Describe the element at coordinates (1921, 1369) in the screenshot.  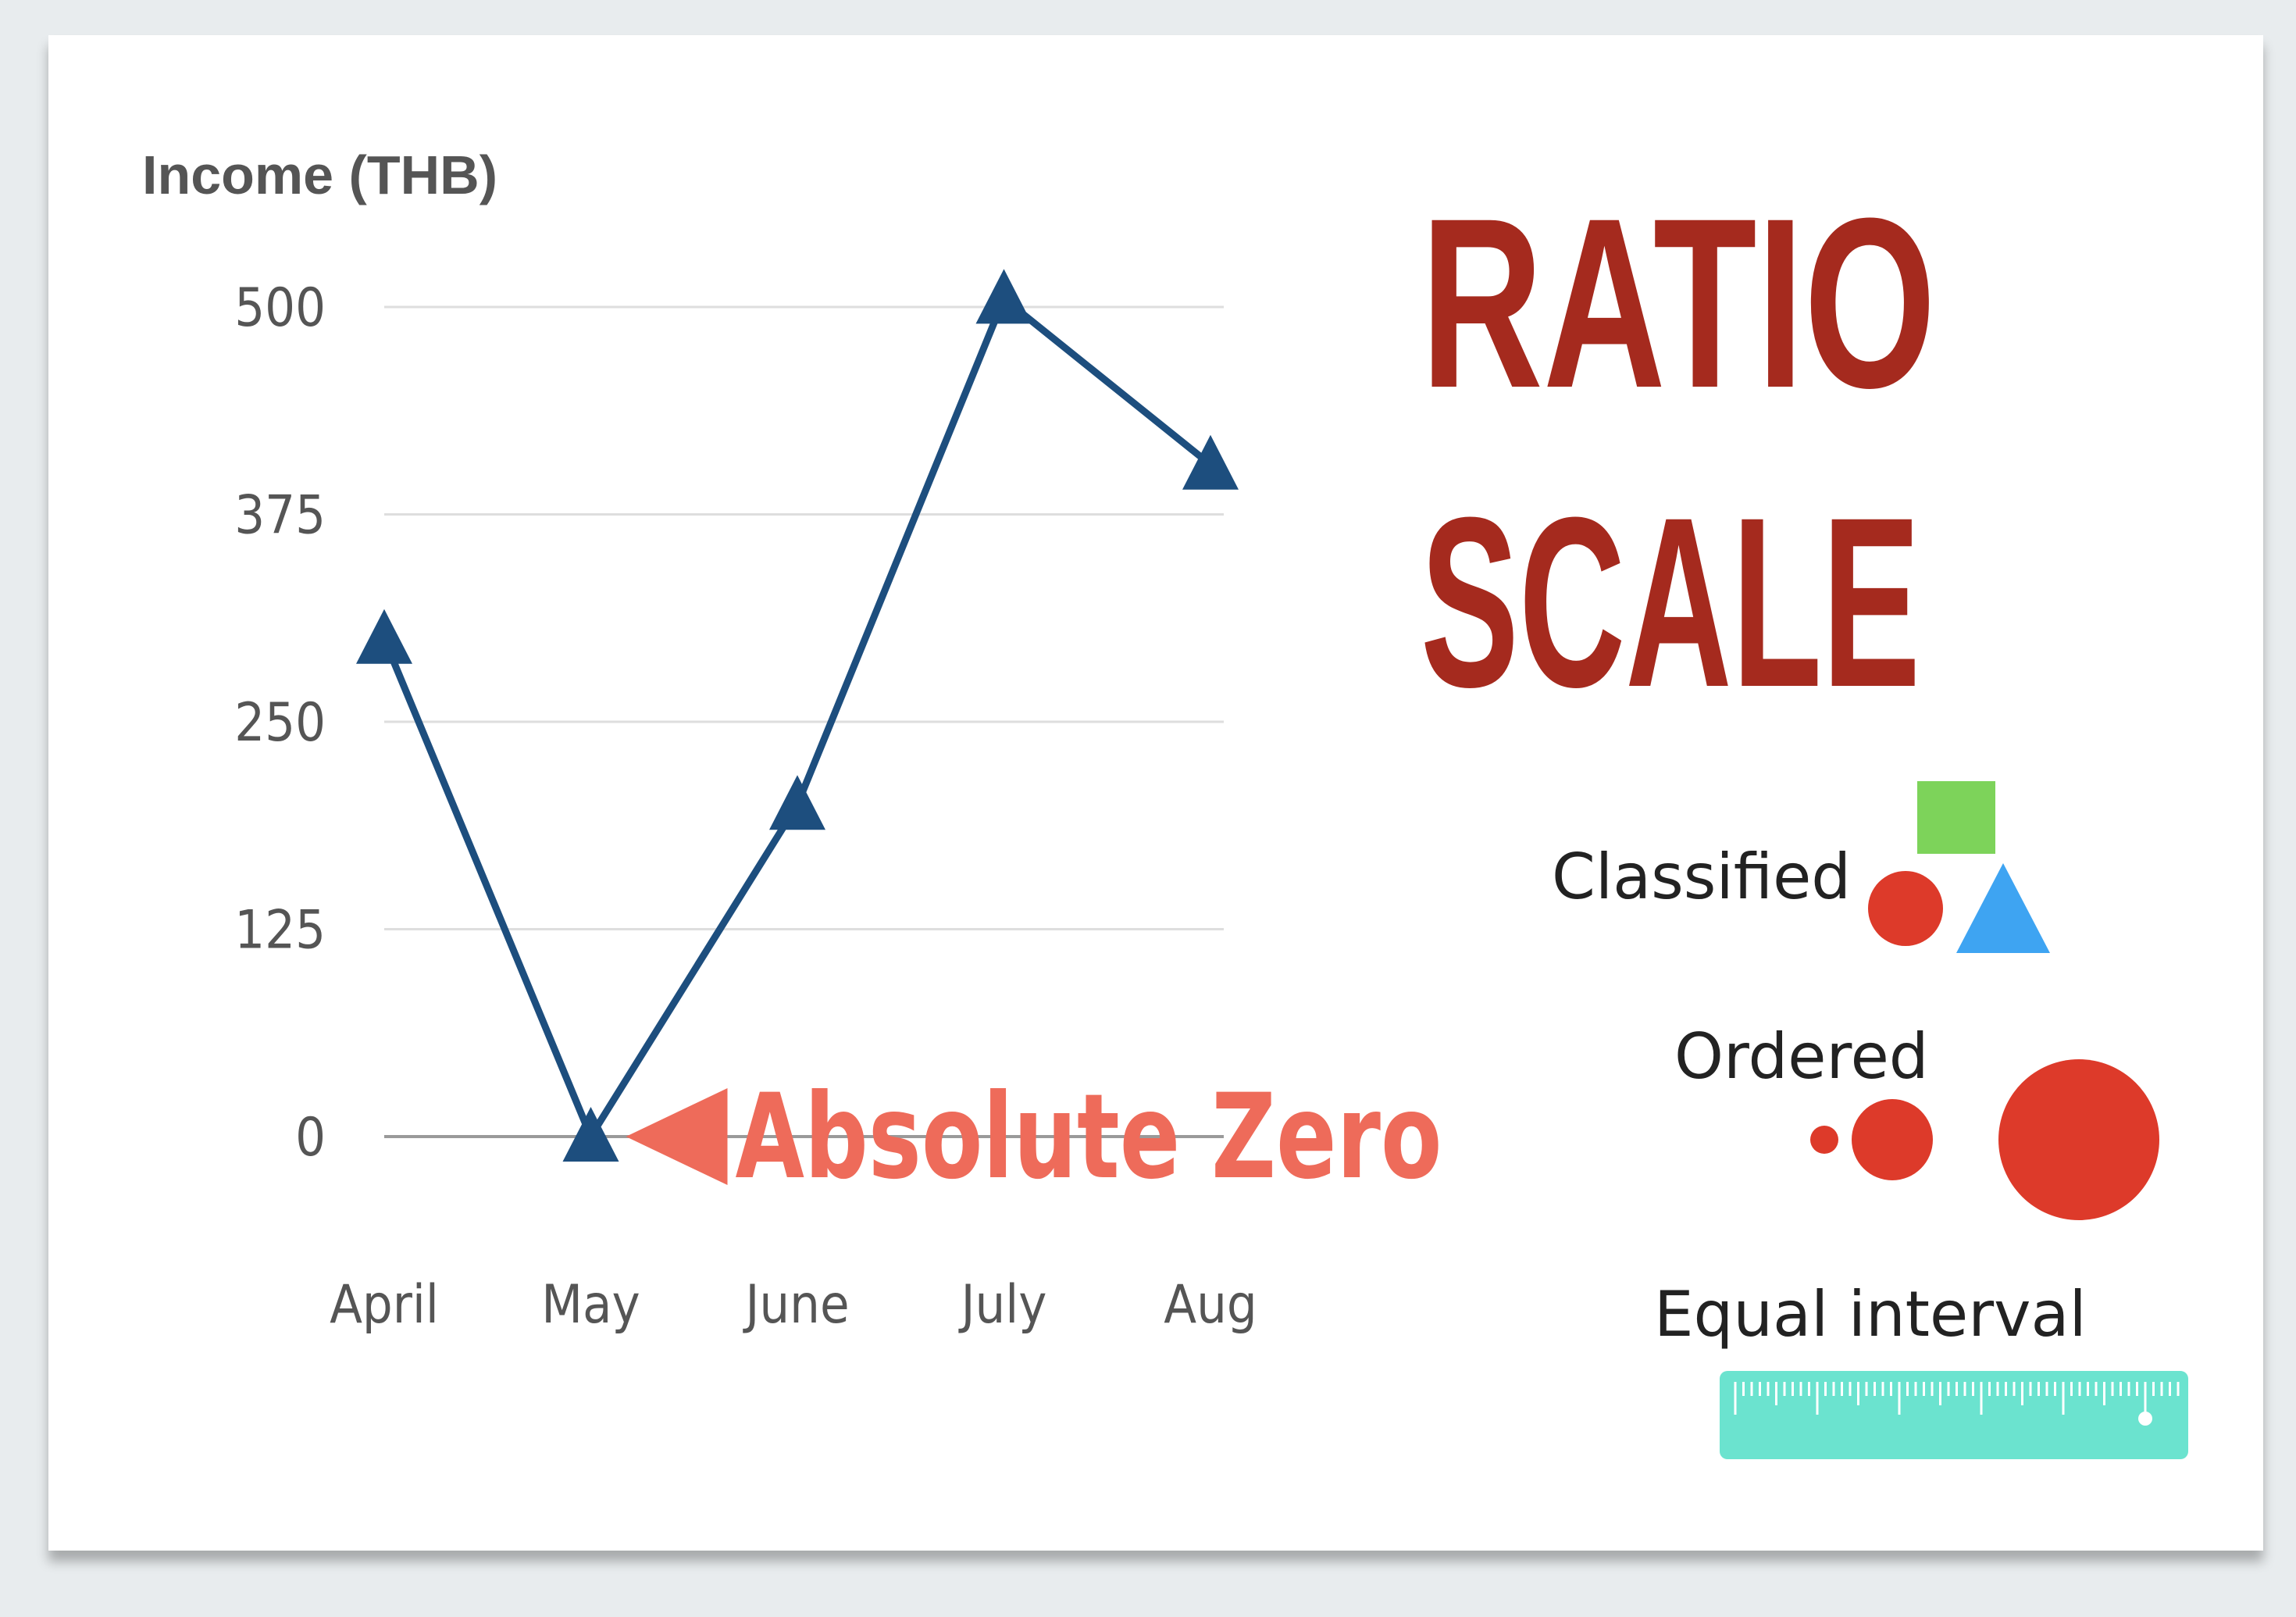
I see `legend-equal-interval: Equal interval` at that location.